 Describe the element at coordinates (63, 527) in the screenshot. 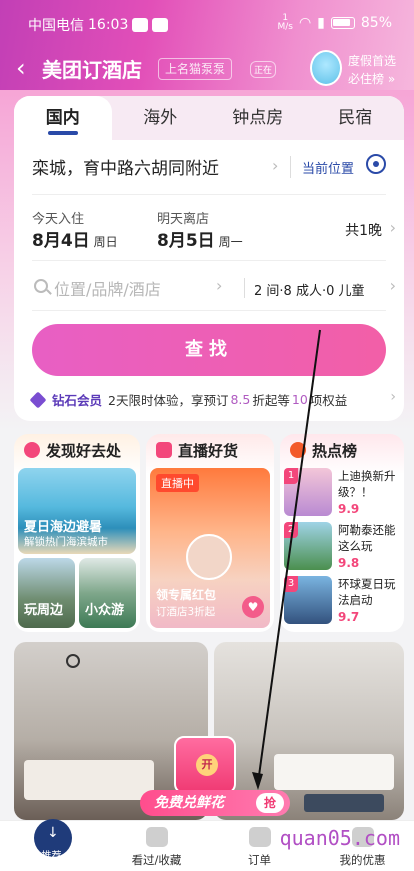

I see `beach-title: 夏日海边避暑` at that location.